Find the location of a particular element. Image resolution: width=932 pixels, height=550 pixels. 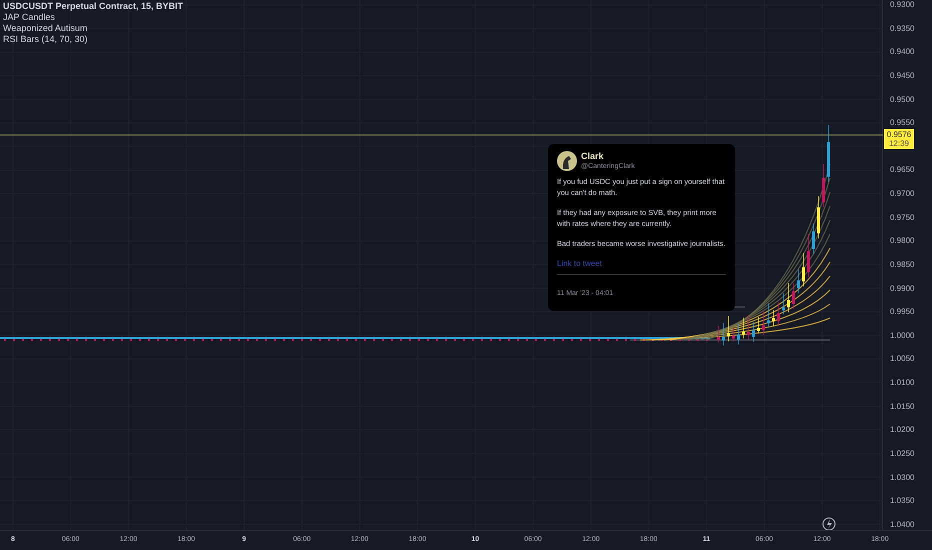

price-label: 1.0000 is located at coordinates (903, 335).